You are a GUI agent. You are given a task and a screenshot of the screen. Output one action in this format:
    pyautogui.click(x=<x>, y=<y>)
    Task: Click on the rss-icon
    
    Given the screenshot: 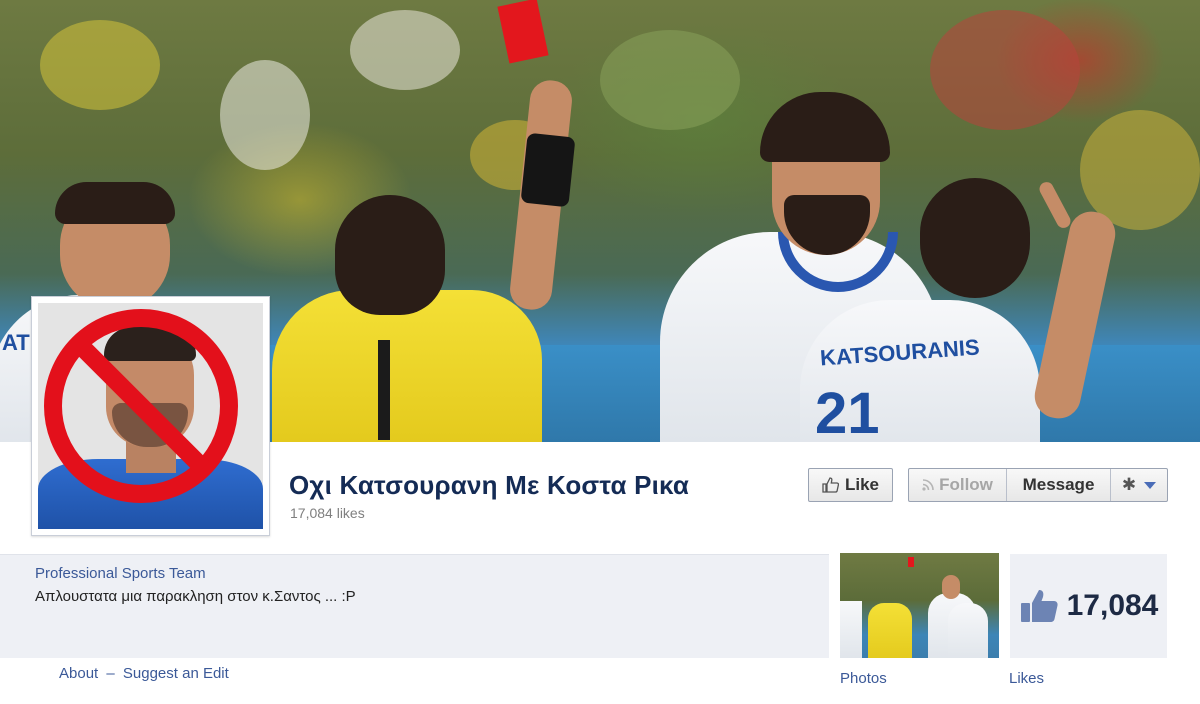 What is the action you would take?
    pyautogui.click(x=928, y=485)
    